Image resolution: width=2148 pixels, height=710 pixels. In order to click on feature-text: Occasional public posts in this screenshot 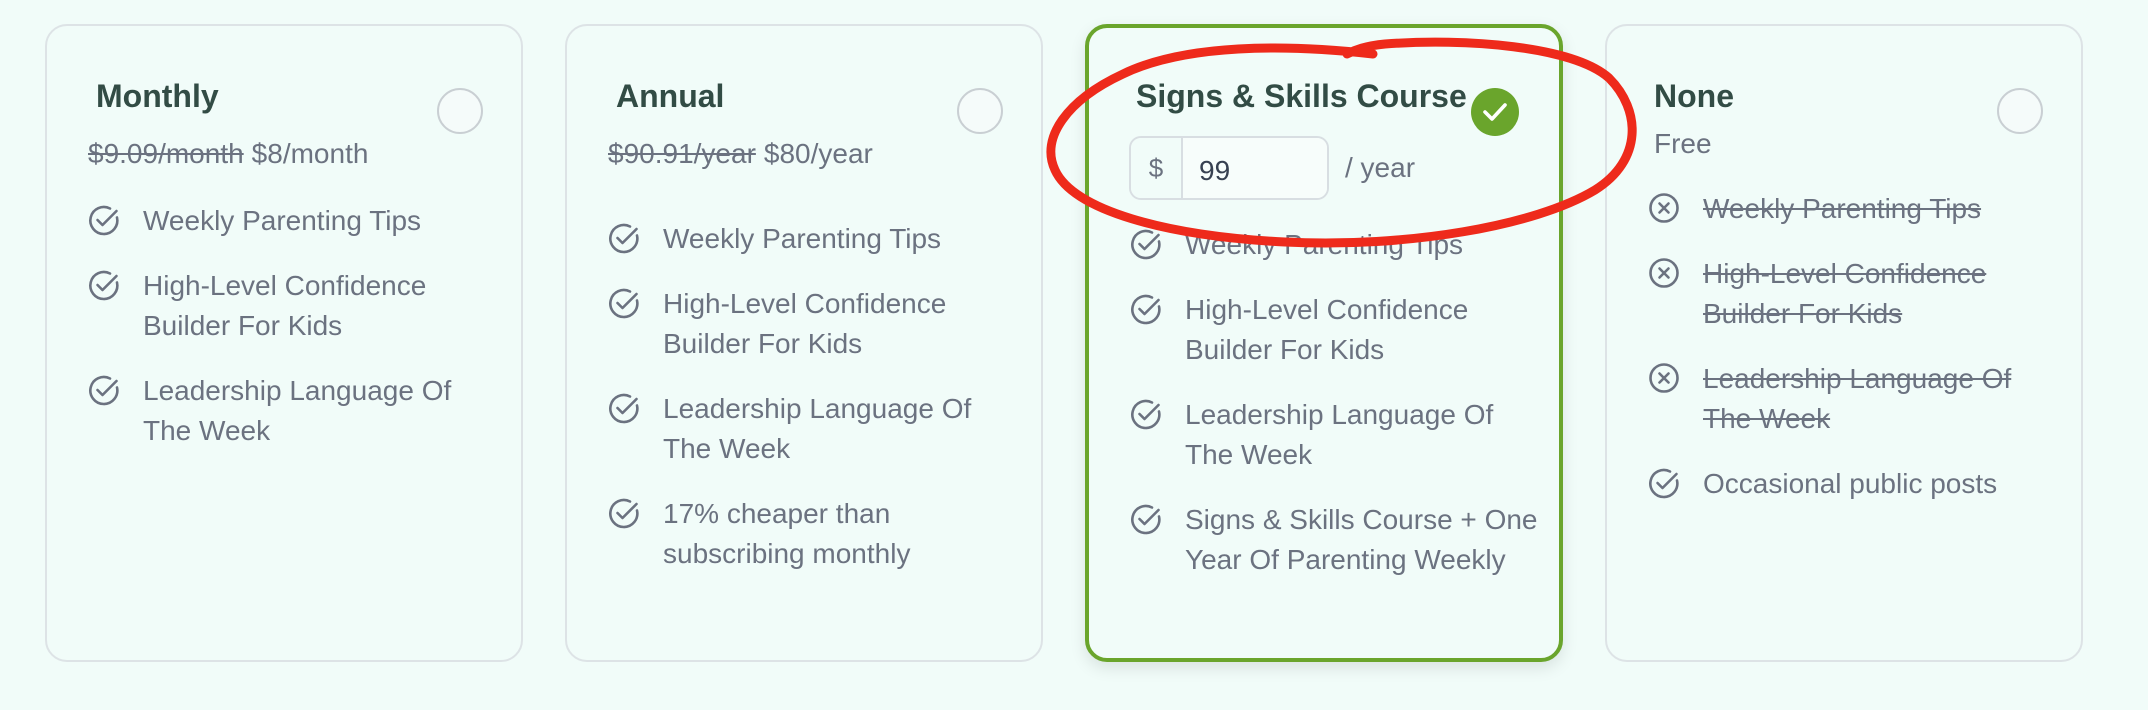, I will do `click(1850, 483)`.